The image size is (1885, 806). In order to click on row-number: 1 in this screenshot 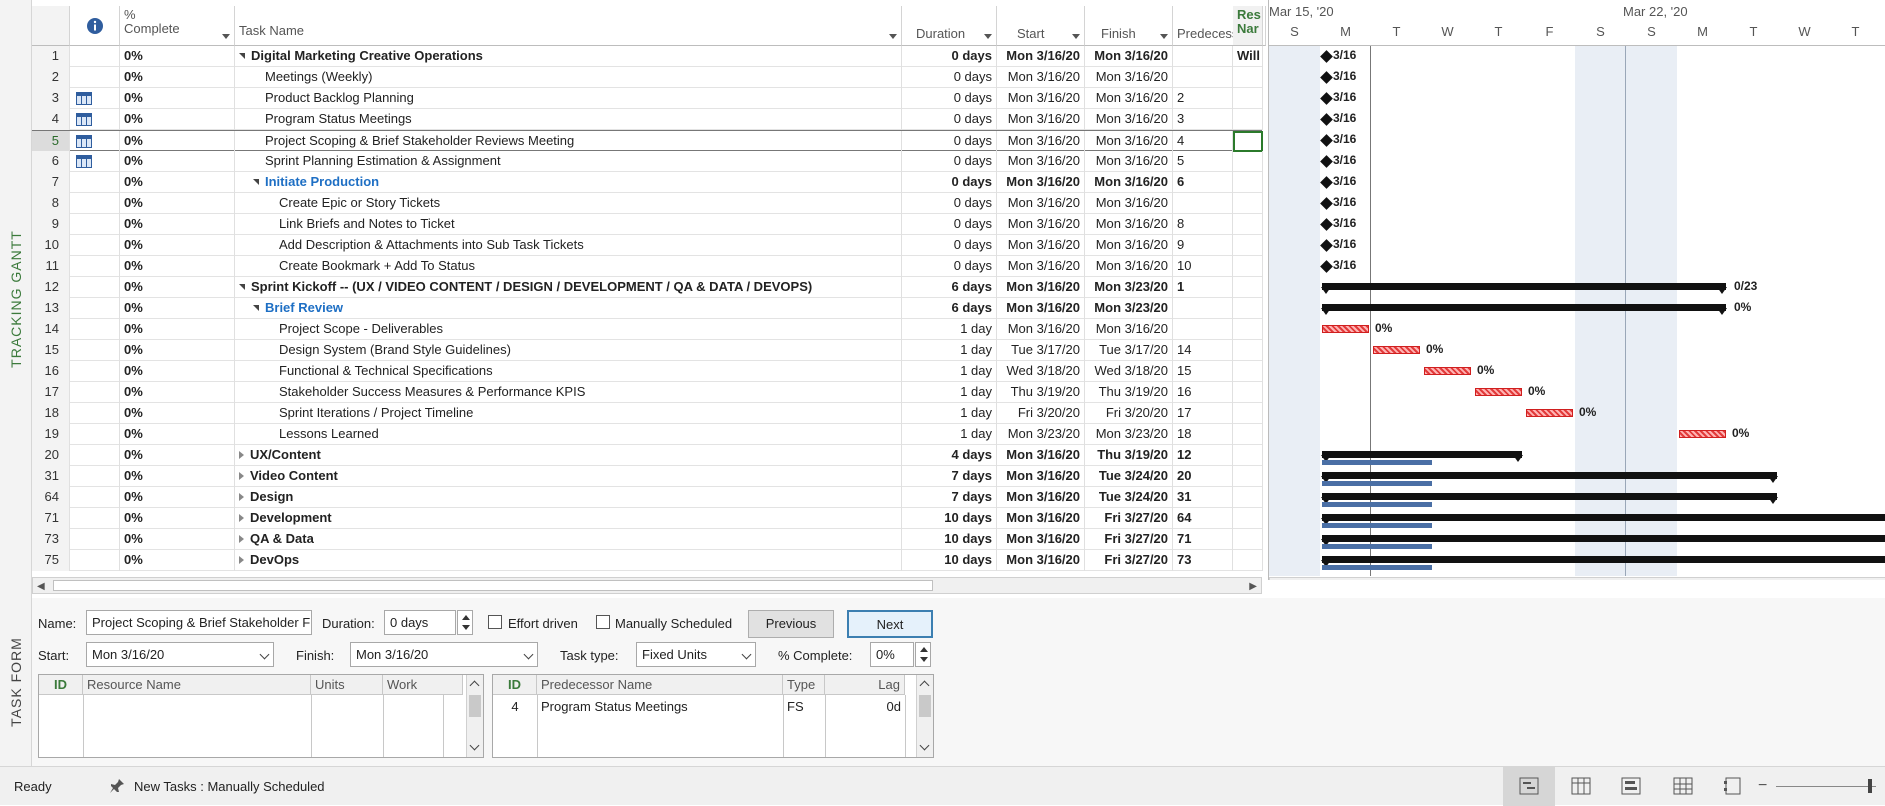, I will do `click(51, 56)`.